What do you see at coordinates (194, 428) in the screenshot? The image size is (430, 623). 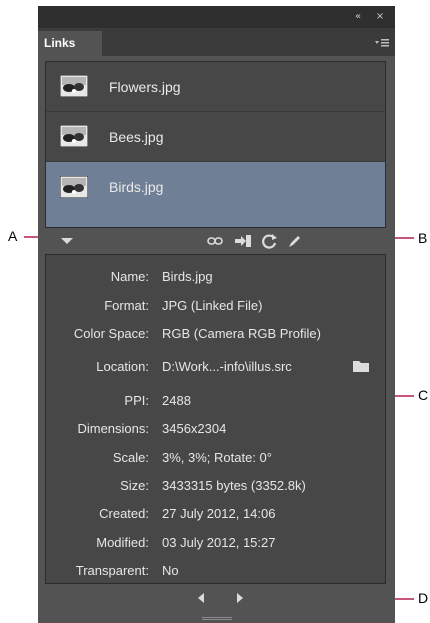 I see `info-value: 3456x2304` at bounding box center [194, 428].